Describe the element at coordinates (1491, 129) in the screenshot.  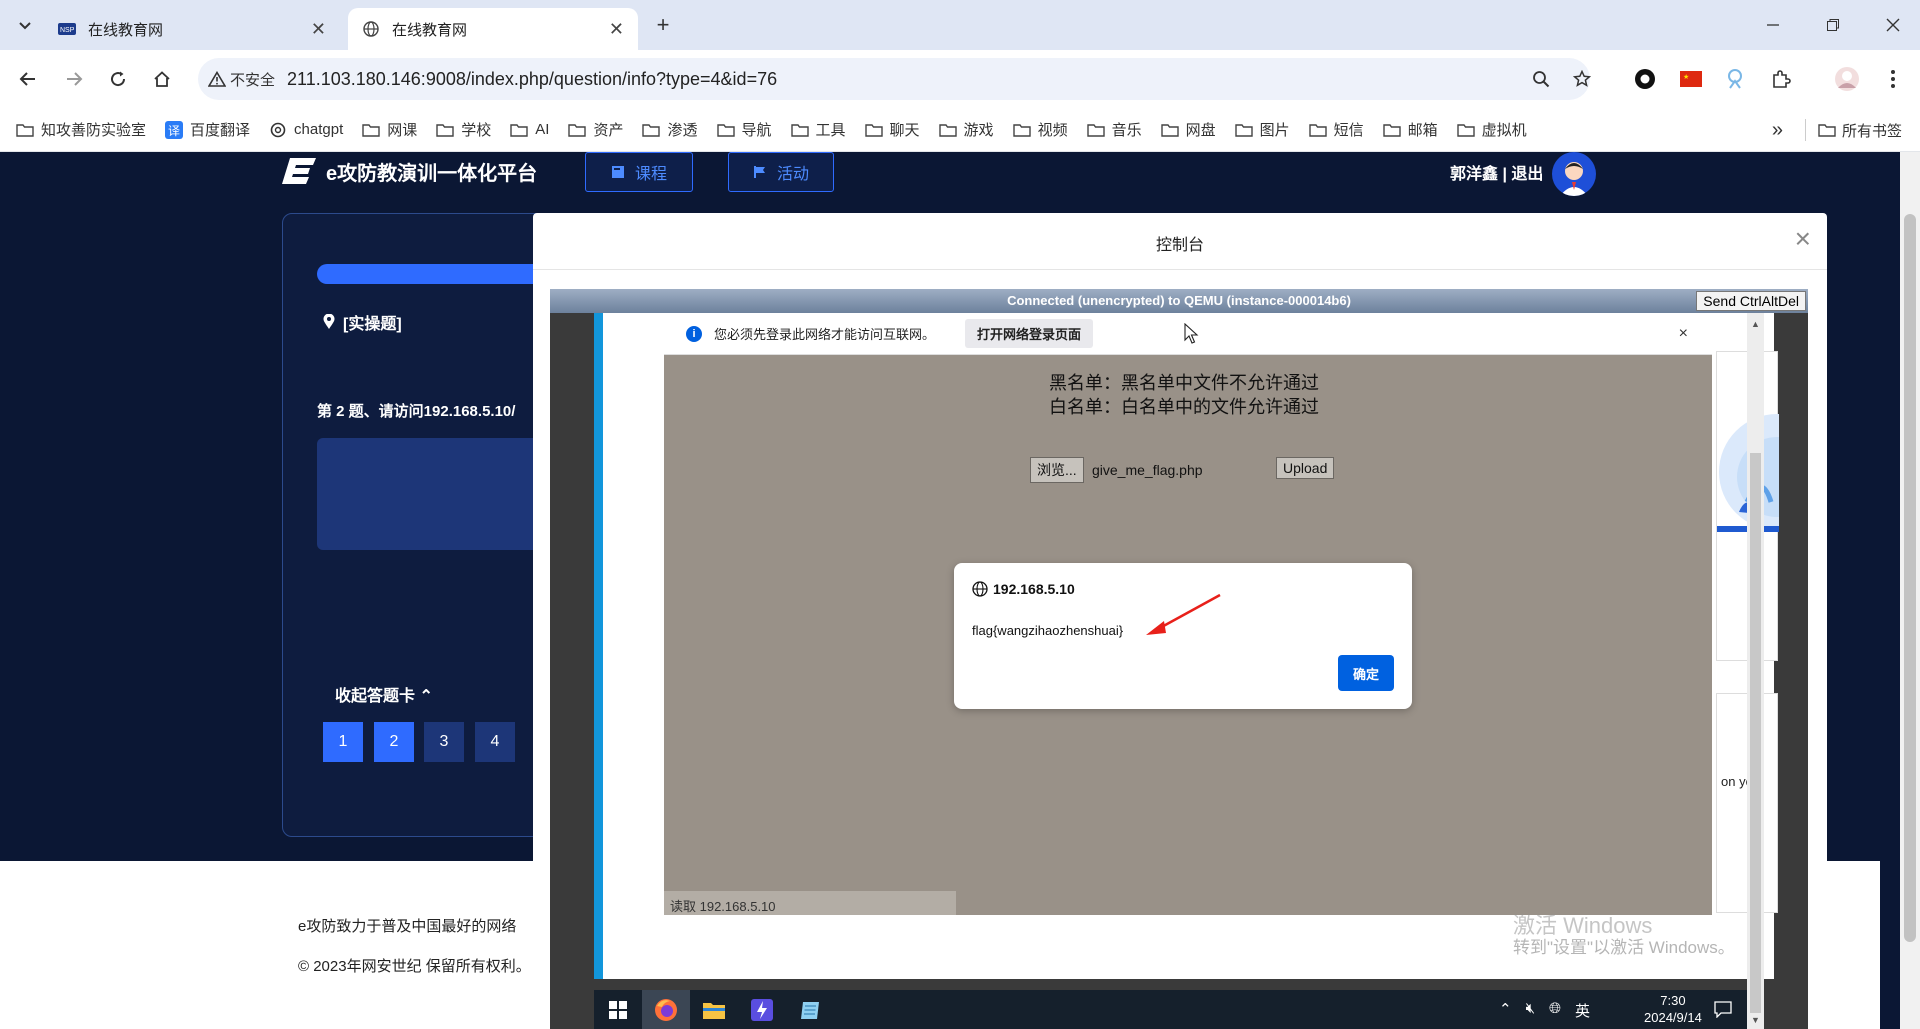
I see `bookmark-item: 虚拟机` at that location.